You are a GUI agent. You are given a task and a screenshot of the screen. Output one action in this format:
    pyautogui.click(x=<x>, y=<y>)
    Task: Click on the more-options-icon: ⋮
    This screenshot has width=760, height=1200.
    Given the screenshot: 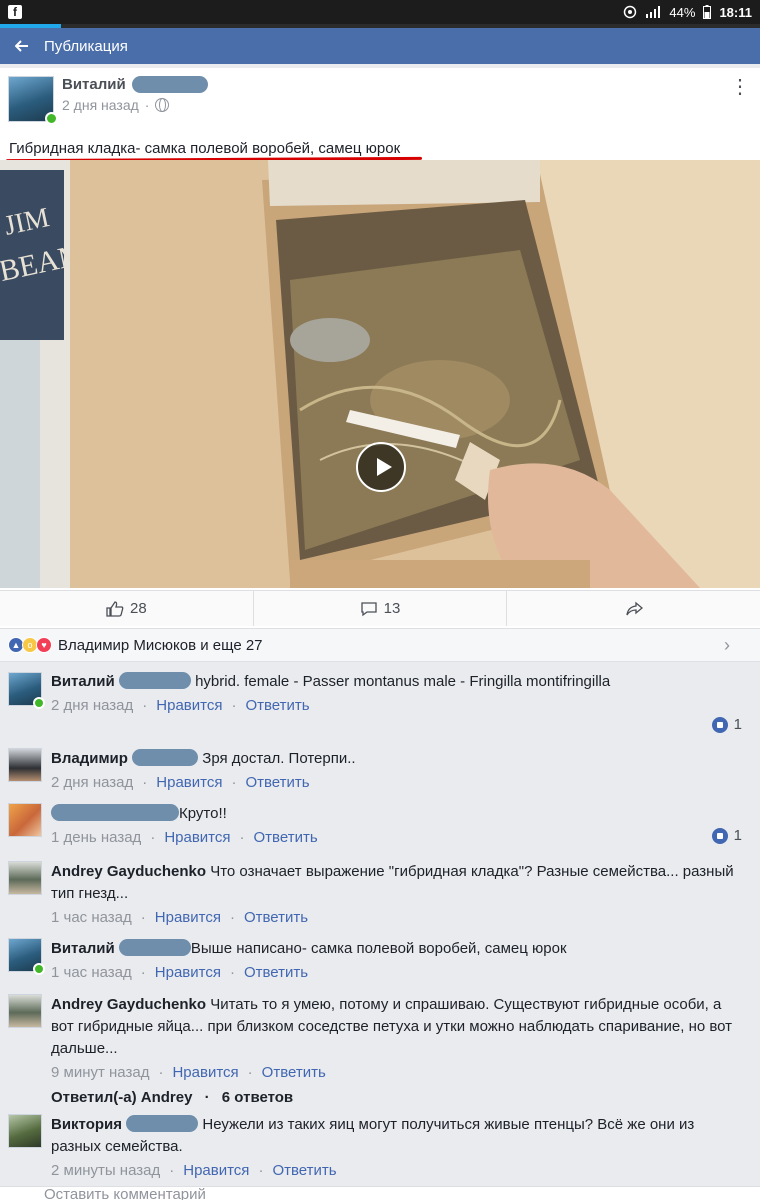 What is the action you would take?
    pyautogui.click(x=740, y=87)
    